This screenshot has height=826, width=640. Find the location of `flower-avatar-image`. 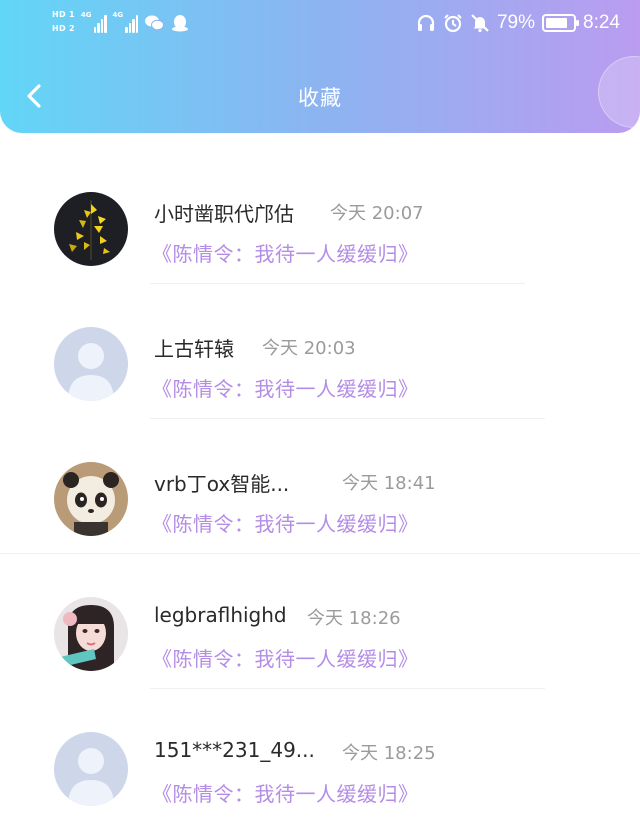

flower-avatar-image is located at coordinates (91, 229).